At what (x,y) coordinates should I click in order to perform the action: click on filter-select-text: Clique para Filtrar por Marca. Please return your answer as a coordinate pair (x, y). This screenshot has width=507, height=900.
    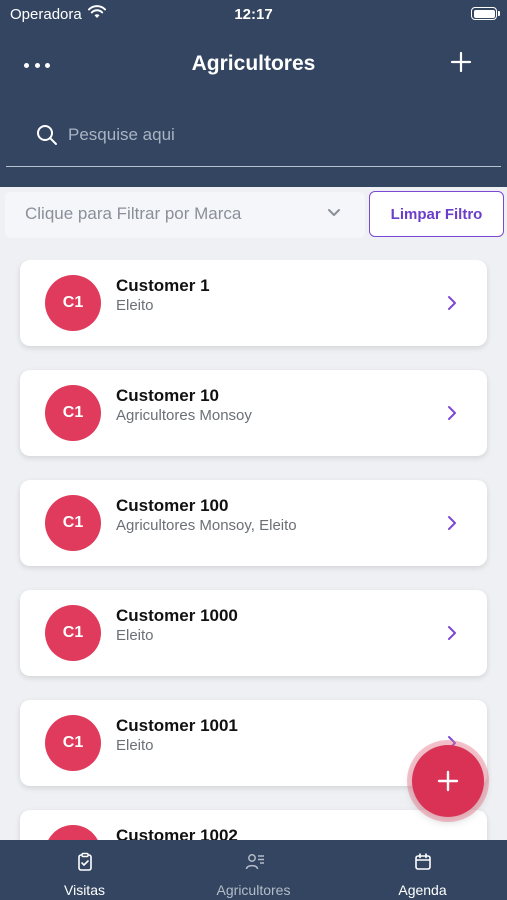
    Looking at the image, I should click on (133, 213).